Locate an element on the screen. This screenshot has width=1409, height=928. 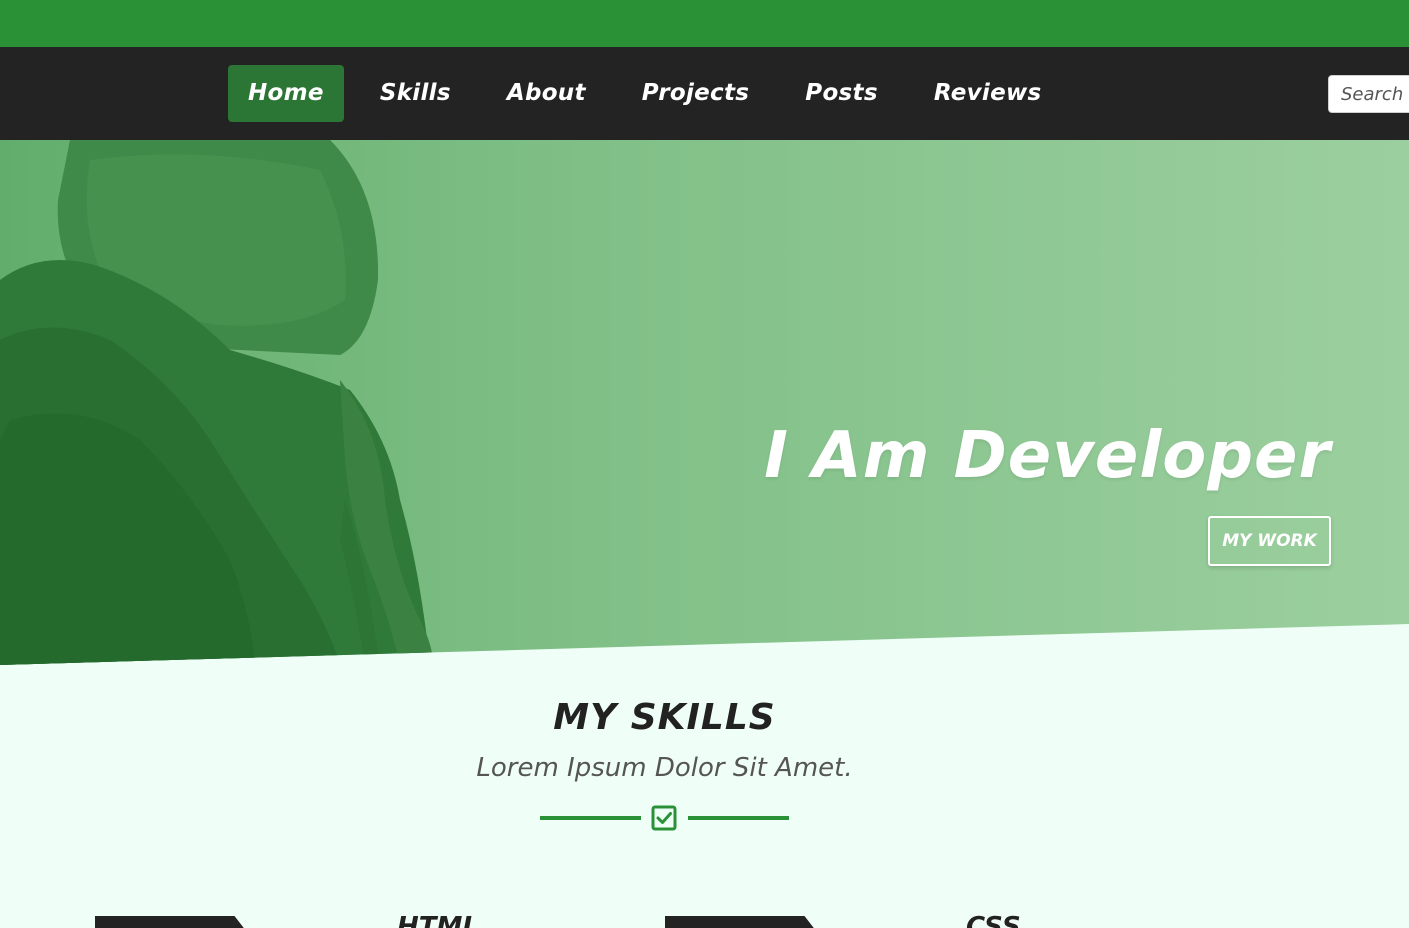
check-square-icon is located at coordinates (664, 818).